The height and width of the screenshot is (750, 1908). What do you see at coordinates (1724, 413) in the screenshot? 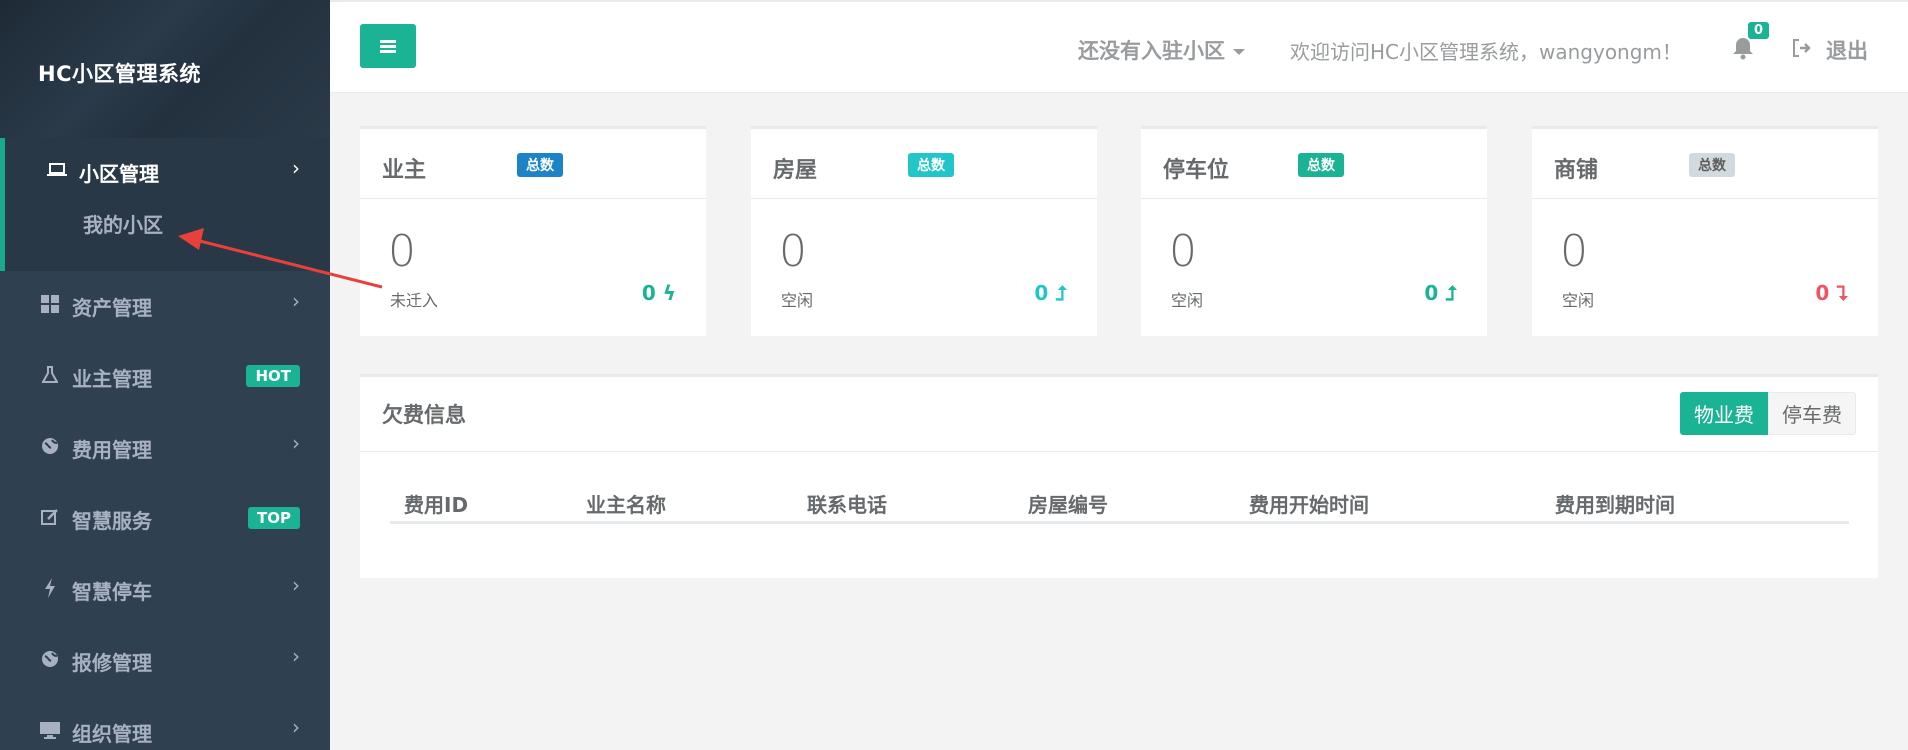
I see `property-fee-button: 物业费` at bounding box center [1724, 413].